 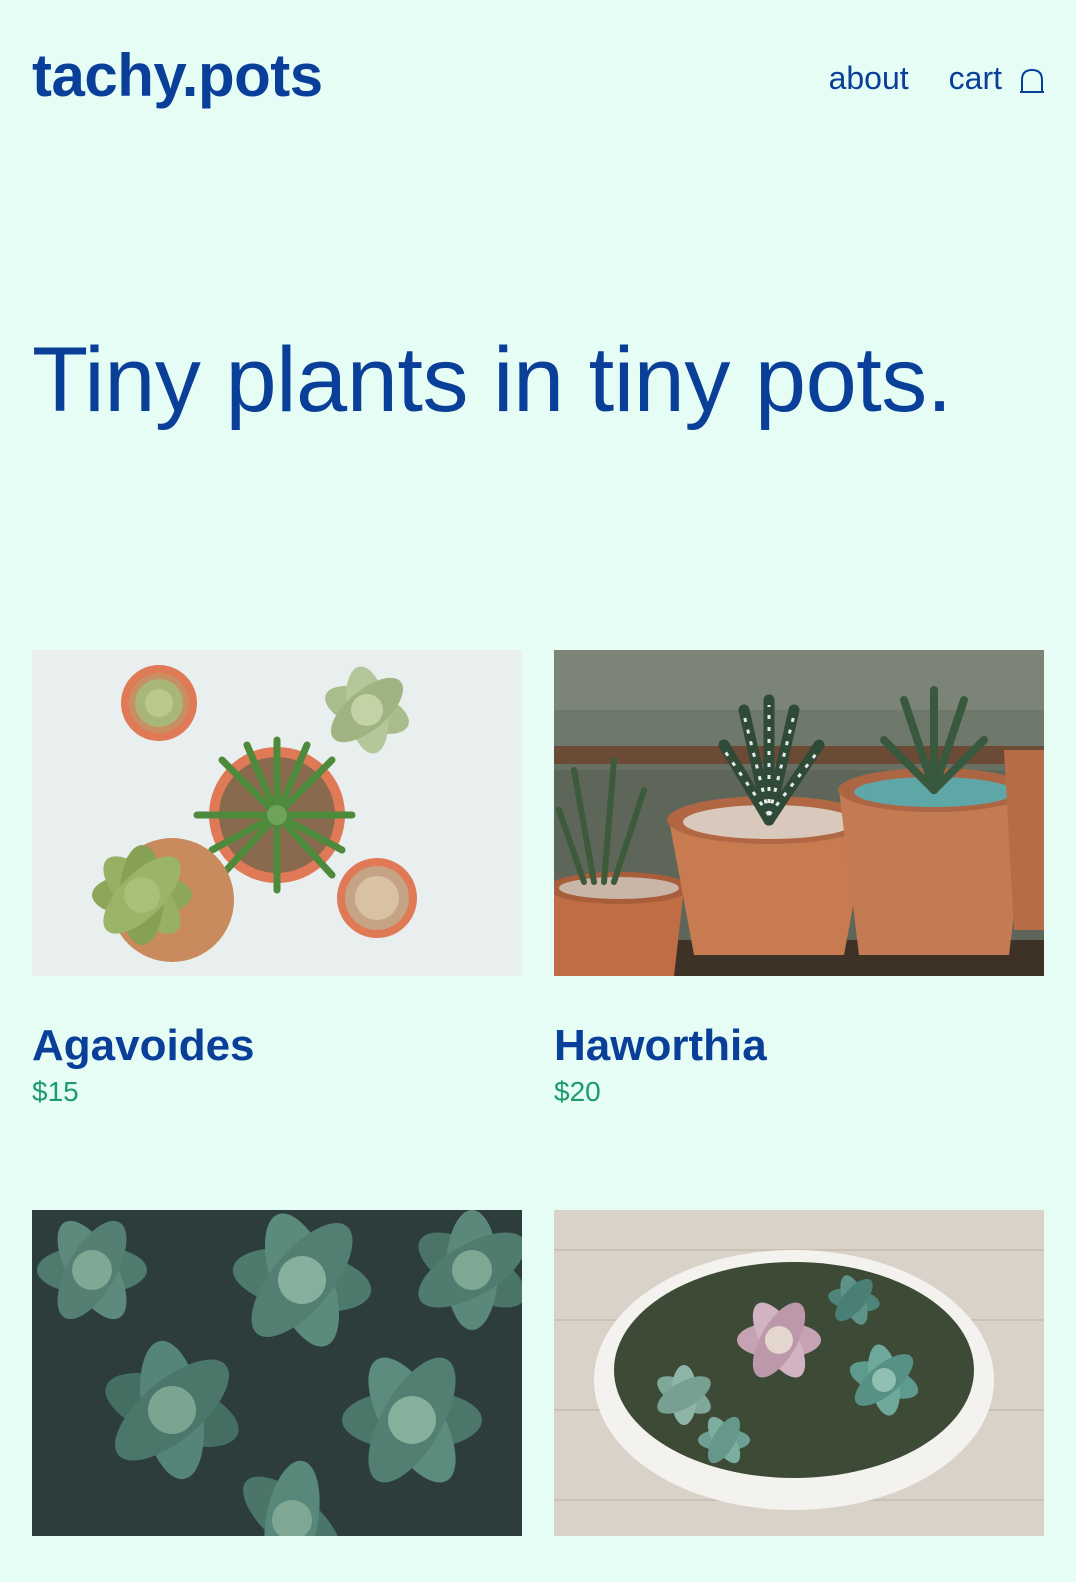 I want to click on site-header: tachy.pots about cart, so click(x=538, y=80).